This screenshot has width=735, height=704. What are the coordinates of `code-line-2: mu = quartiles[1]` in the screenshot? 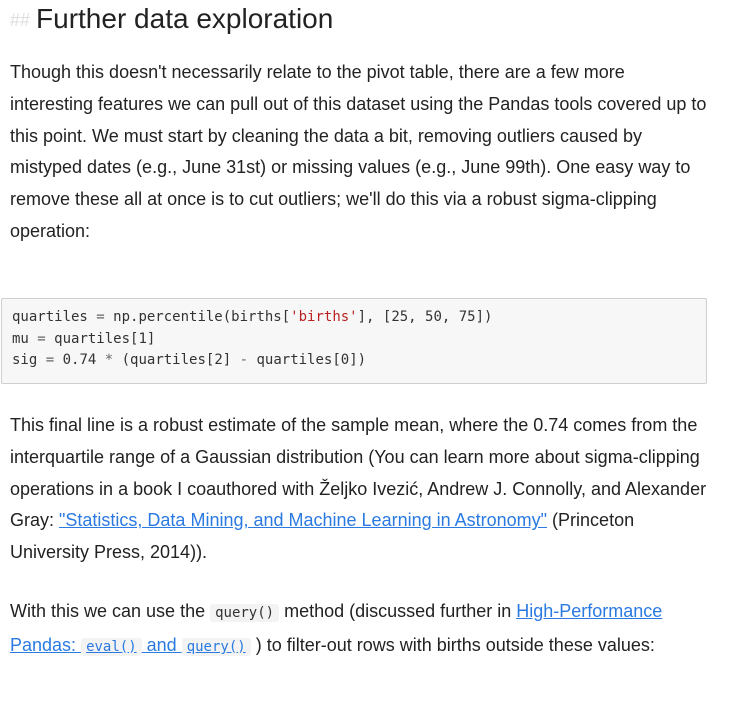 It's located at (84, 338).